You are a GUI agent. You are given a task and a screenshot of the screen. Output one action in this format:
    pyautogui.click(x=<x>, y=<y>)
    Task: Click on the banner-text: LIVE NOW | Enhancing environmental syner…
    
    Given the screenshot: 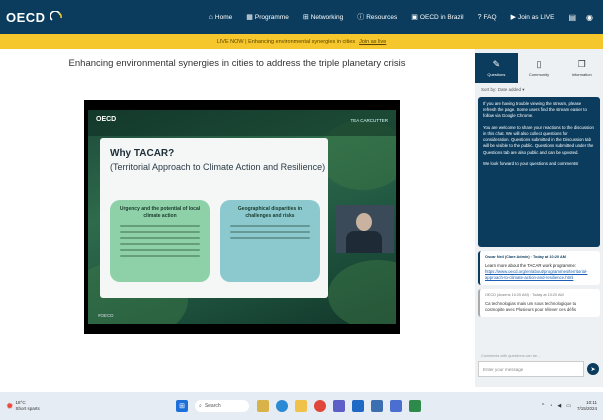 What is the action you would take?
    pyautogui.click(x=286, y=41)
    